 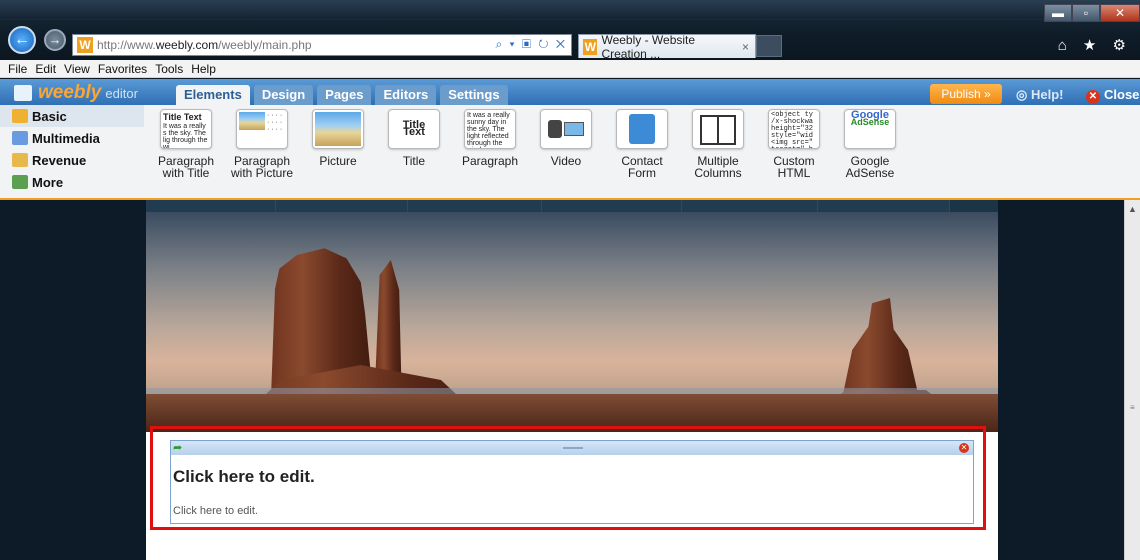 I want to click on tab-elements: Elements, so click(x=213, y=95).